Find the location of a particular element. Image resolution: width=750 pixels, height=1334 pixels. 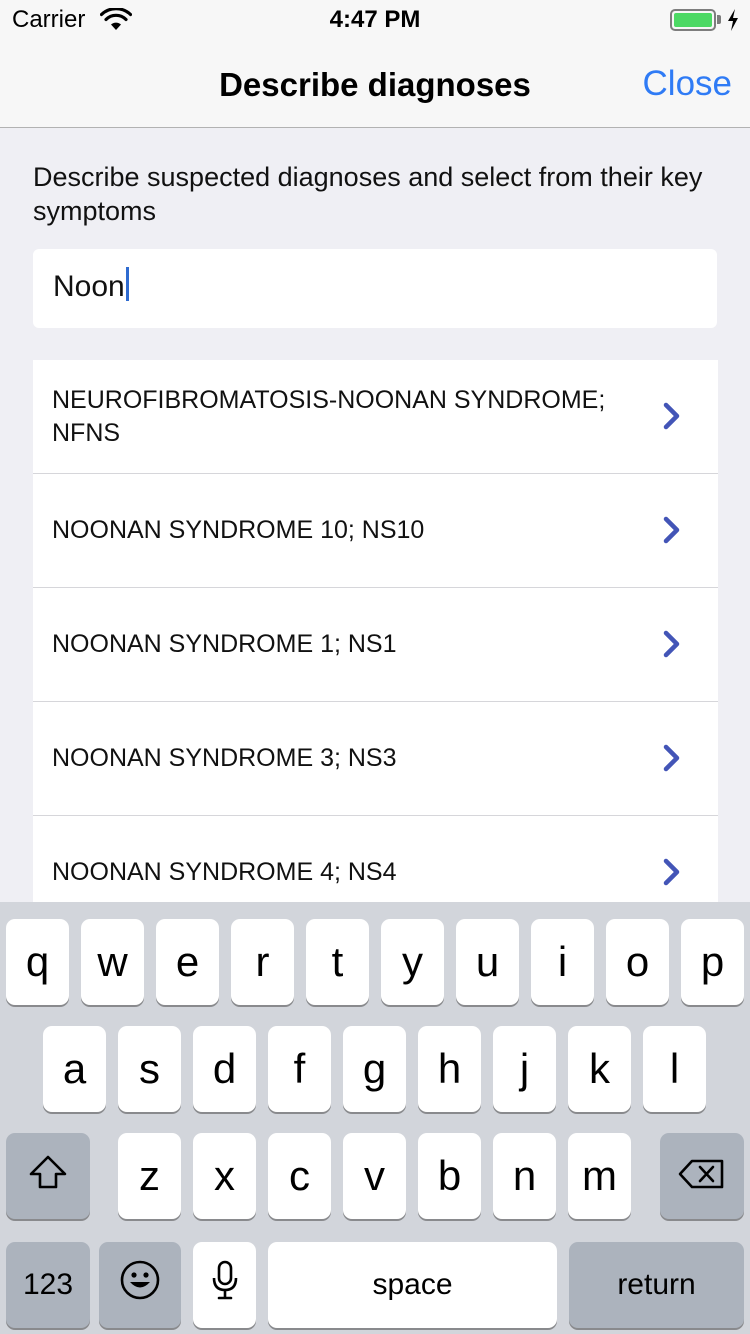

space-key: space is located at coordinates (412, 1285).